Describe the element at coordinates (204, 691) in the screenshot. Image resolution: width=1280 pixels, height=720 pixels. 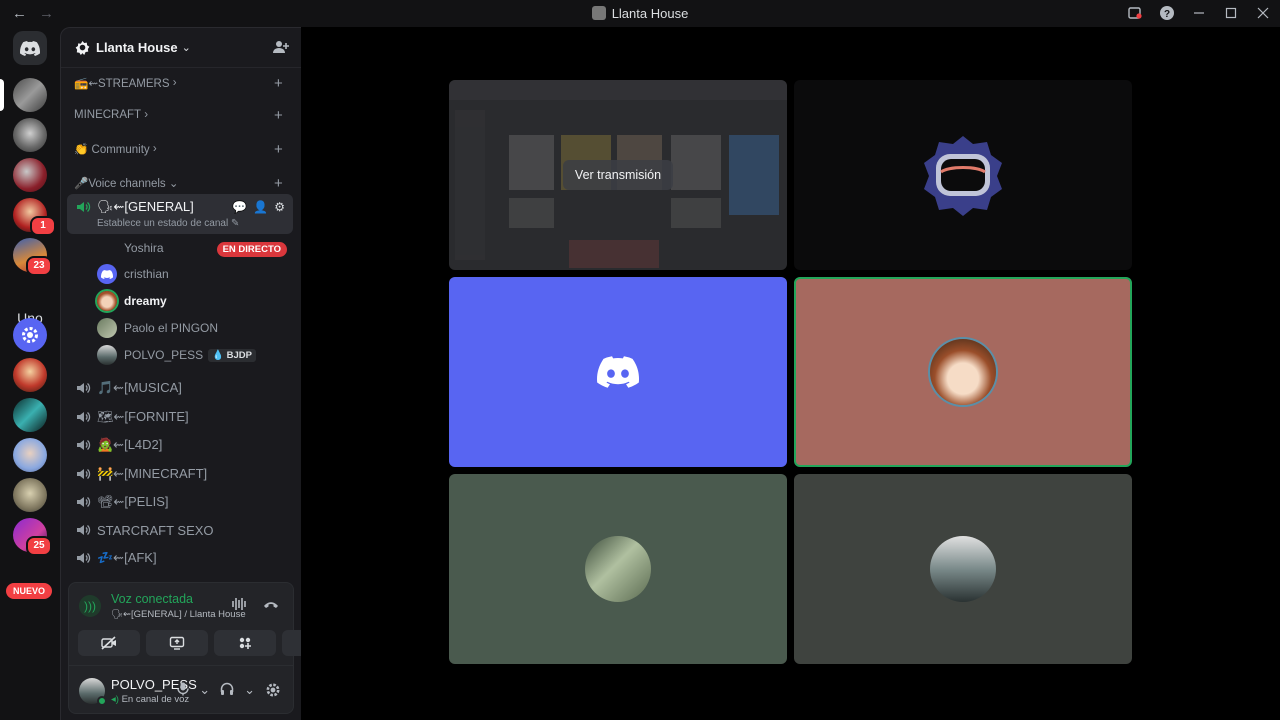
I see `mic-options-chevron-icon: ⌄` at that location.